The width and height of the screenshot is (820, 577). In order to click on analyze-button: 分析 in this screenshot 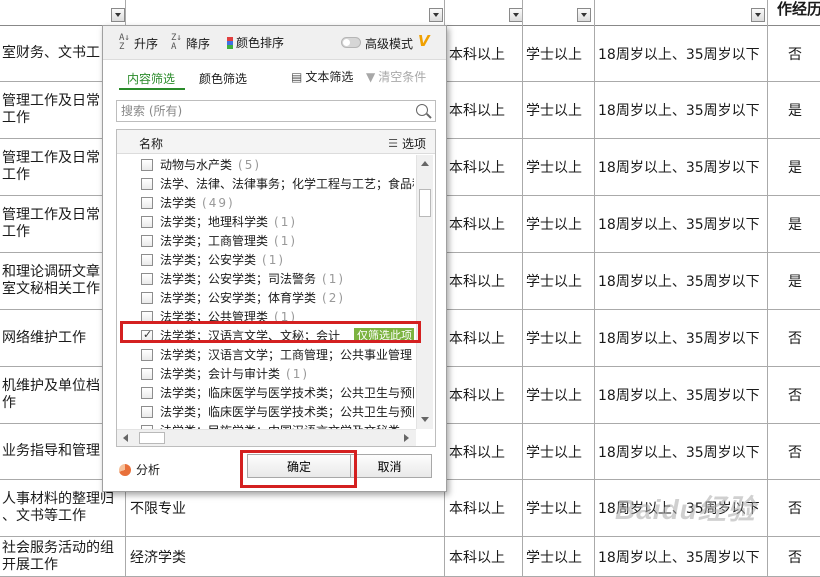, I will do `click(139, 469)`.